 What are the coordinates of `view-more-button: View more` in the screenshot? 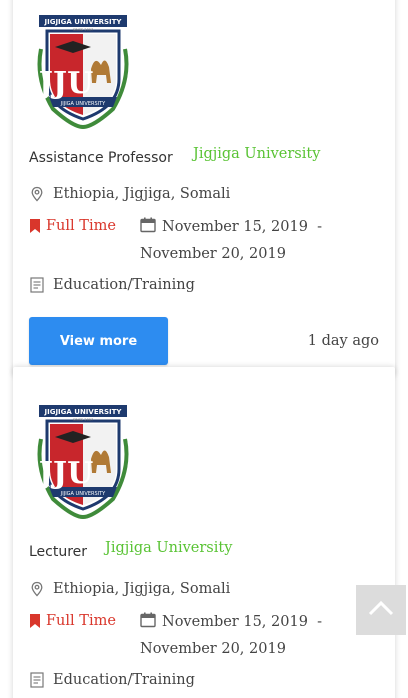 It's located at (98, 341).